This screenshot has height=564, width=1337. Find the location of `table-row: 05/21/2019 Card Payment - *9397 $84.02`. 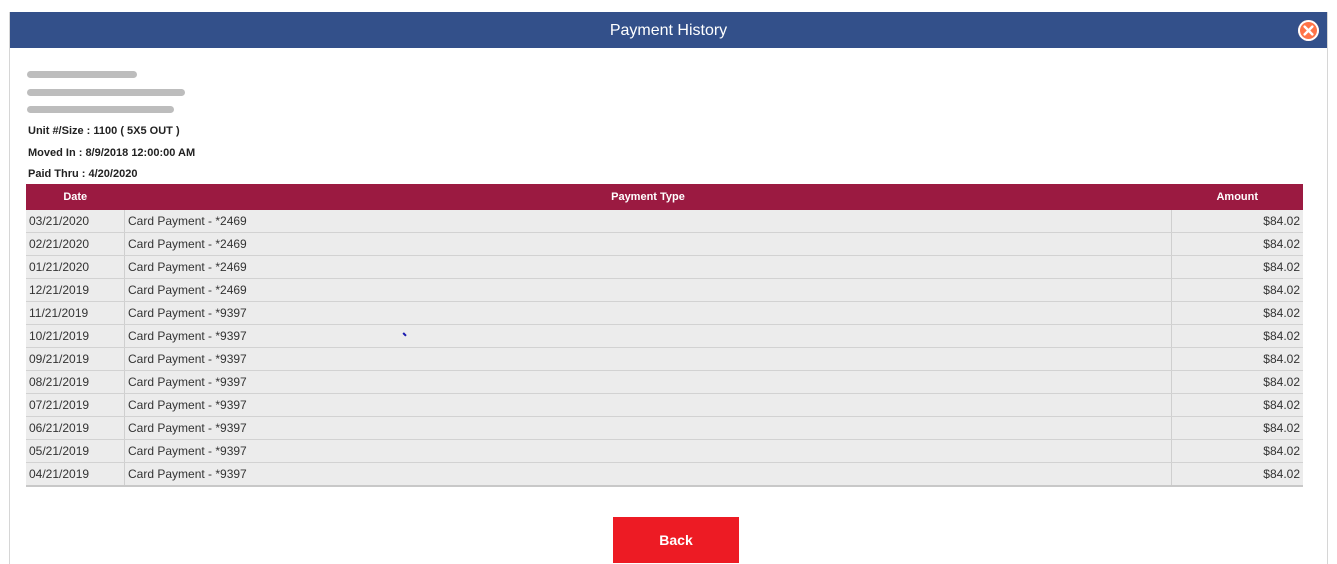

table-row: 05/21/2019 Card Payment - *9397 $84.02 is located at coordinates (664, 451).